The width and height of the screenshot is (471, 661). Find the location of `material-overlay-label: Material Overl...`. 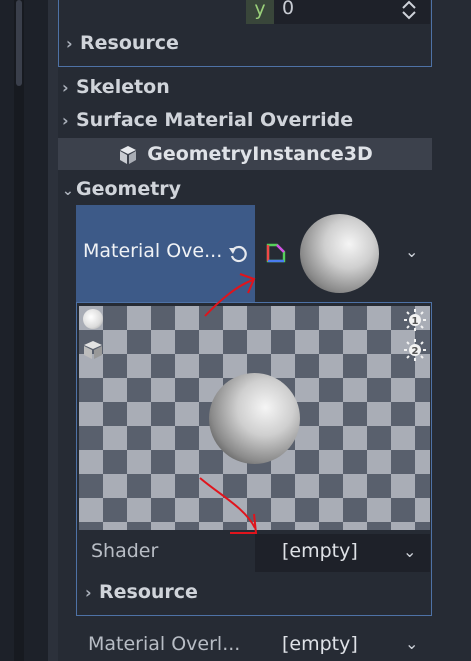

material-overlay-label: Material Overl... is located at coordinates (164, 644).